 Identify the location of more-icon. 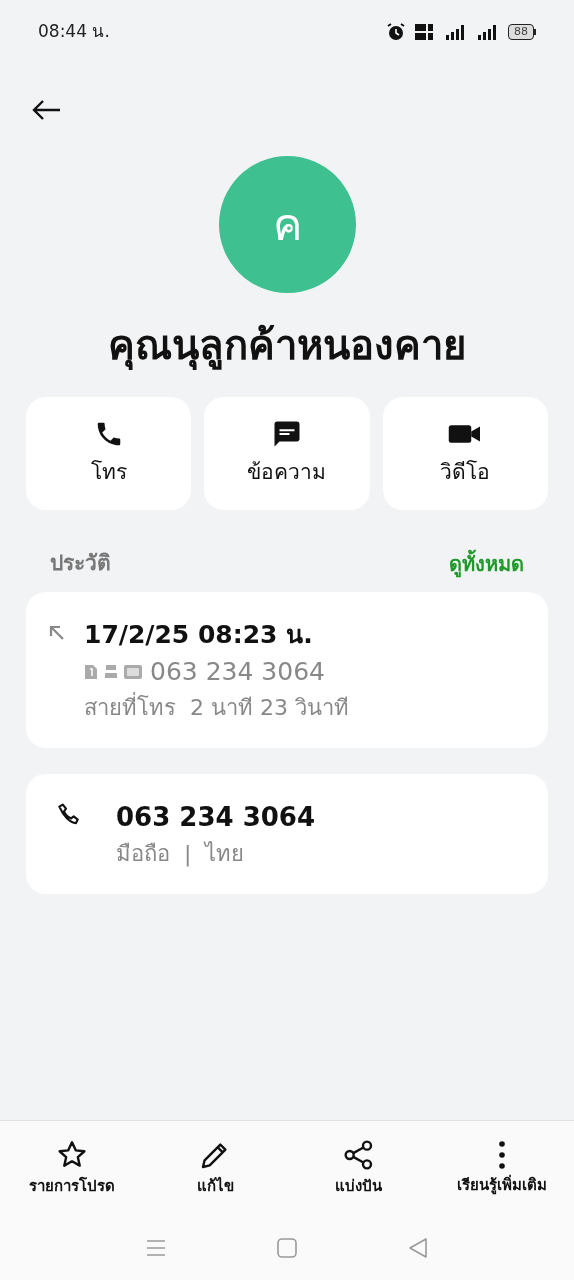
(502, 1154).